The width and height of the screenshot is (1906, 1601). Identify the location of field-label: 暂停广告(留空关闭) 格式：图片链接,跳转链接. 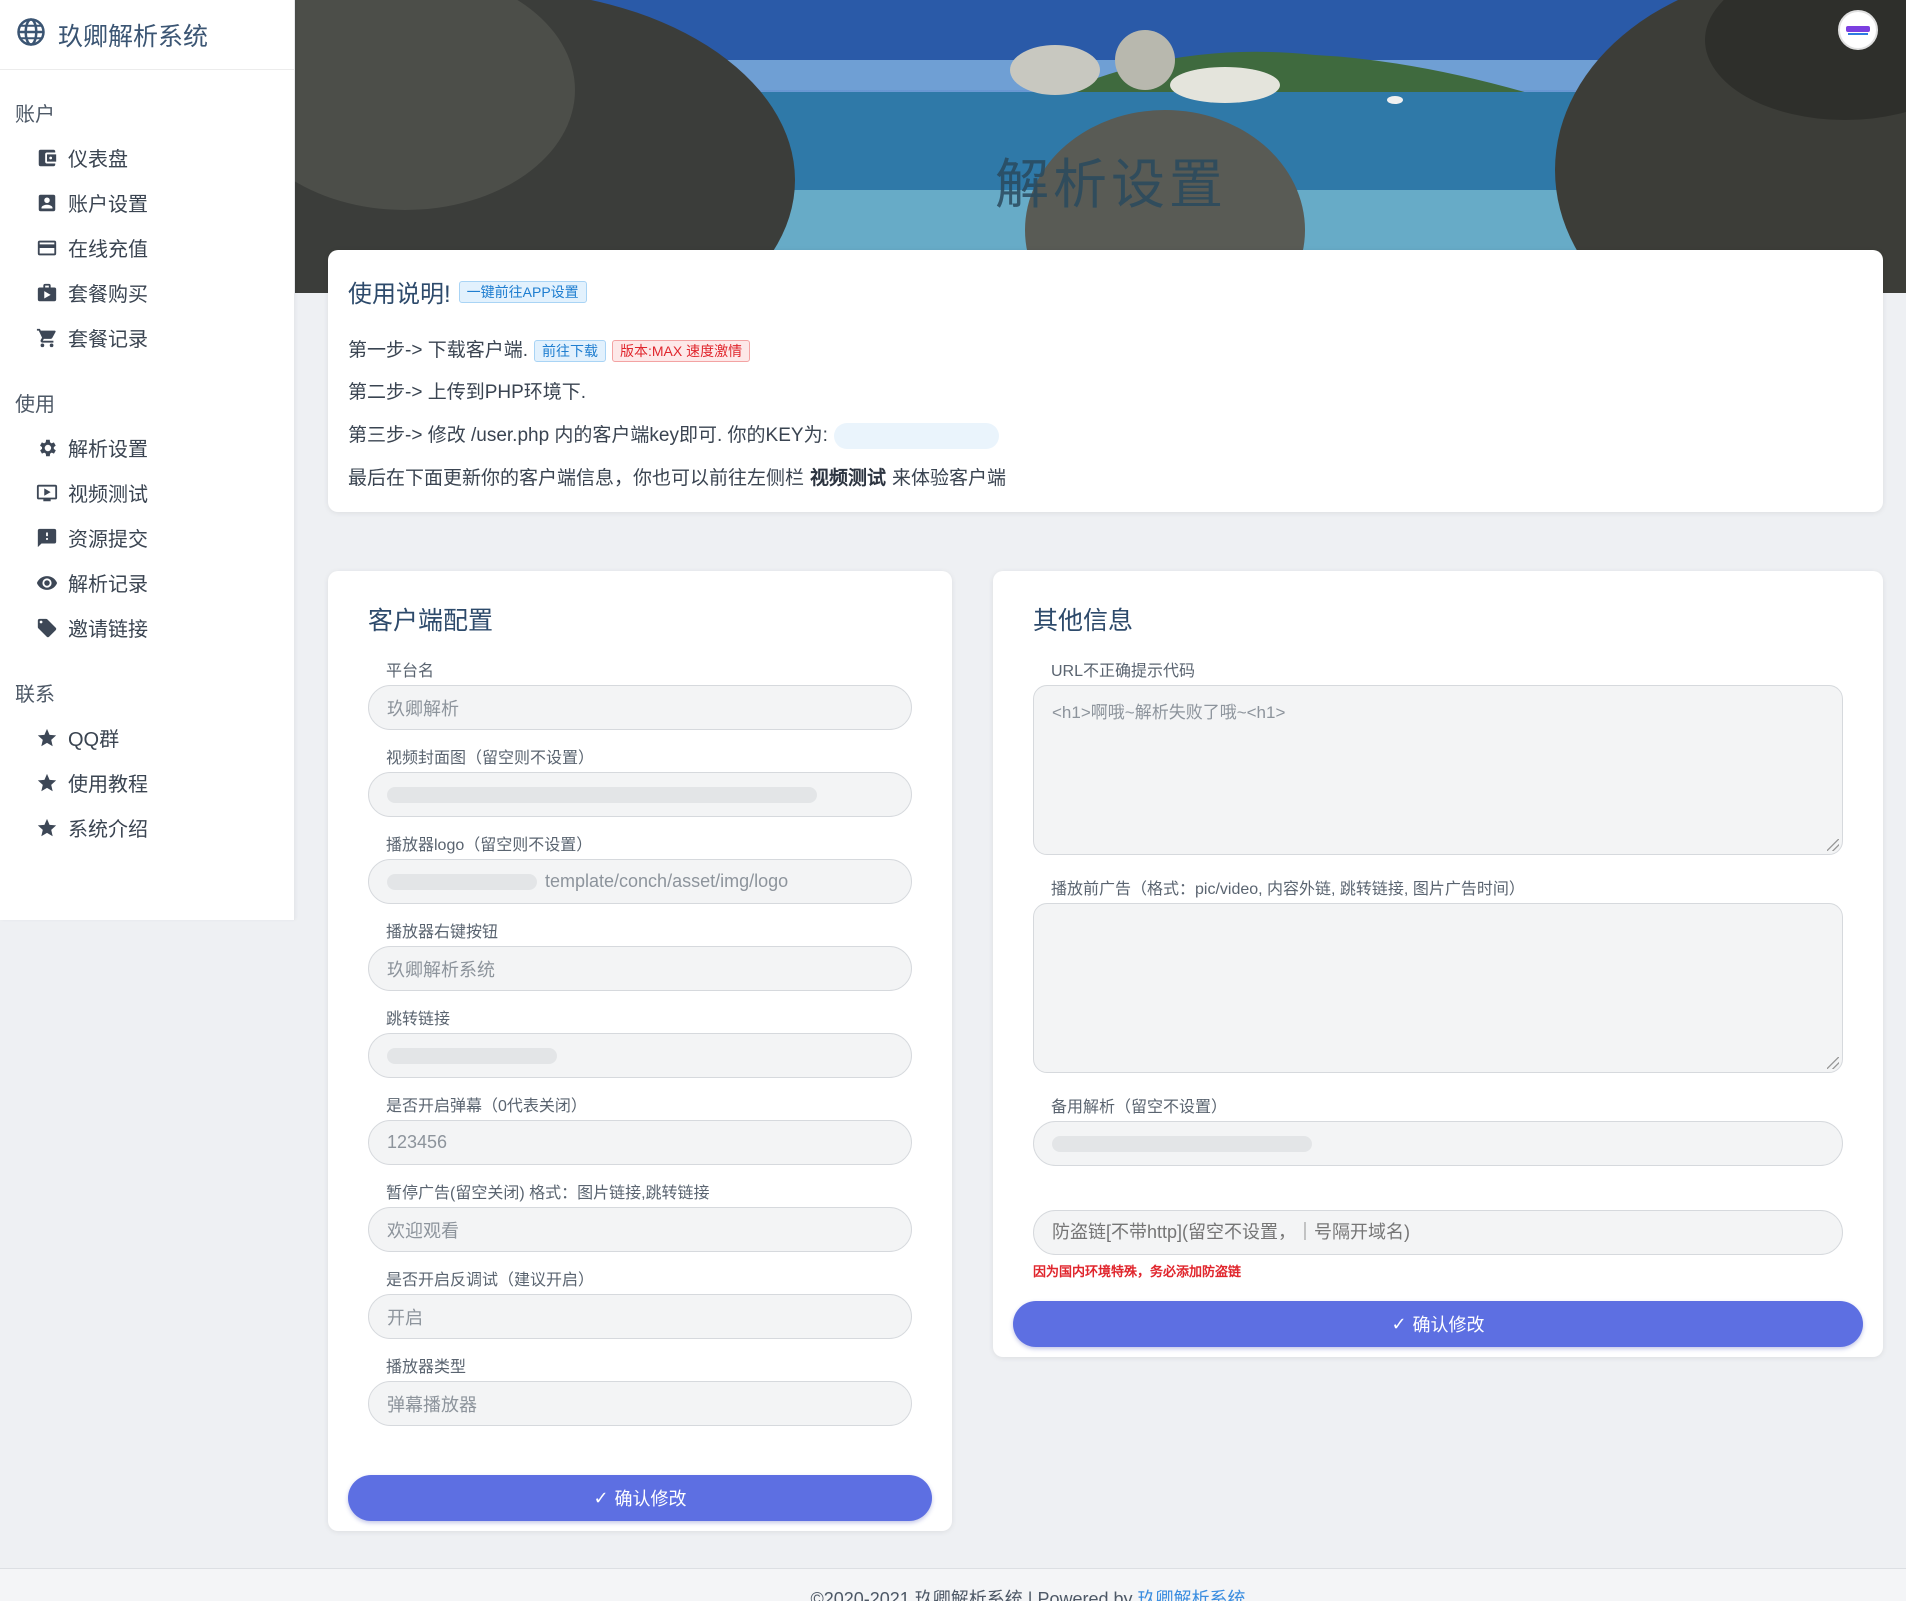
(548, 1193).